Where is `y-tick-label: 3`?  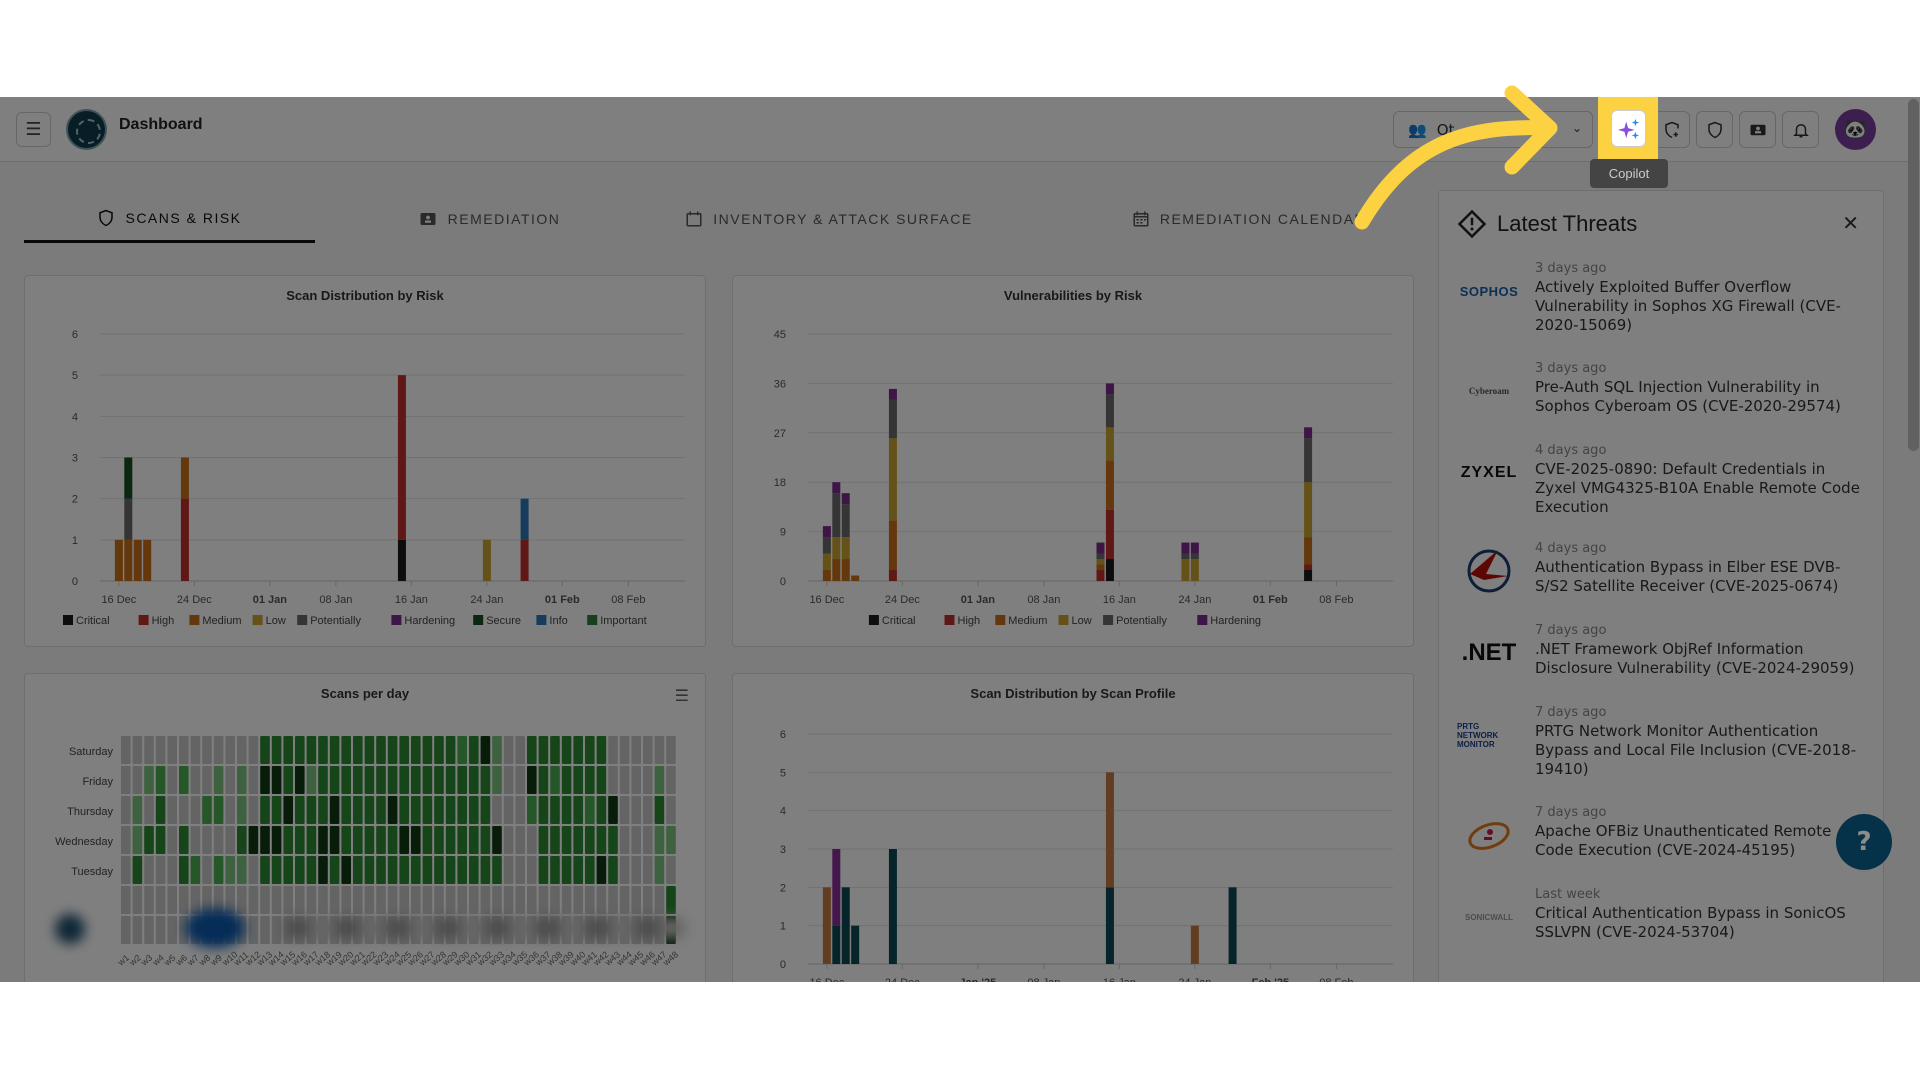
y-tick-label: 3 is located at coordinates (783, 850).